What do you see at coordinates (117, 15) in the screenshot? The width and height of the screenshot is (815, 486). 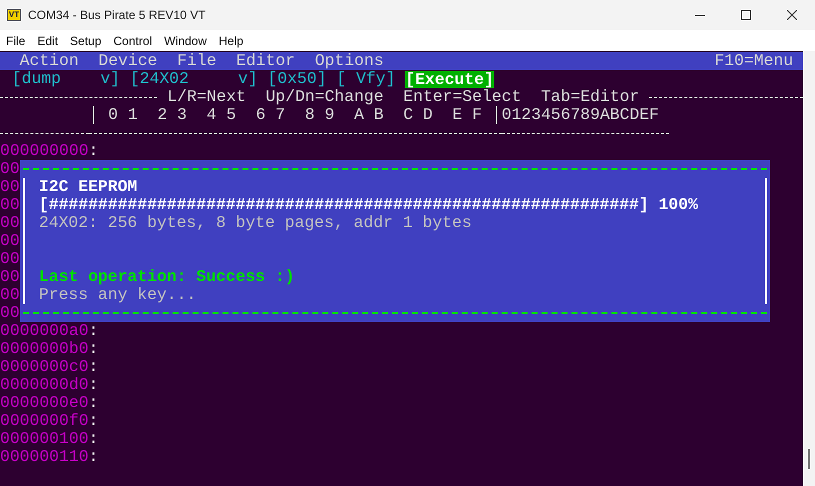 I see `window-title: COM34 - Bus Pirate 5 REV10 VT` at bounding box center [117, 15].